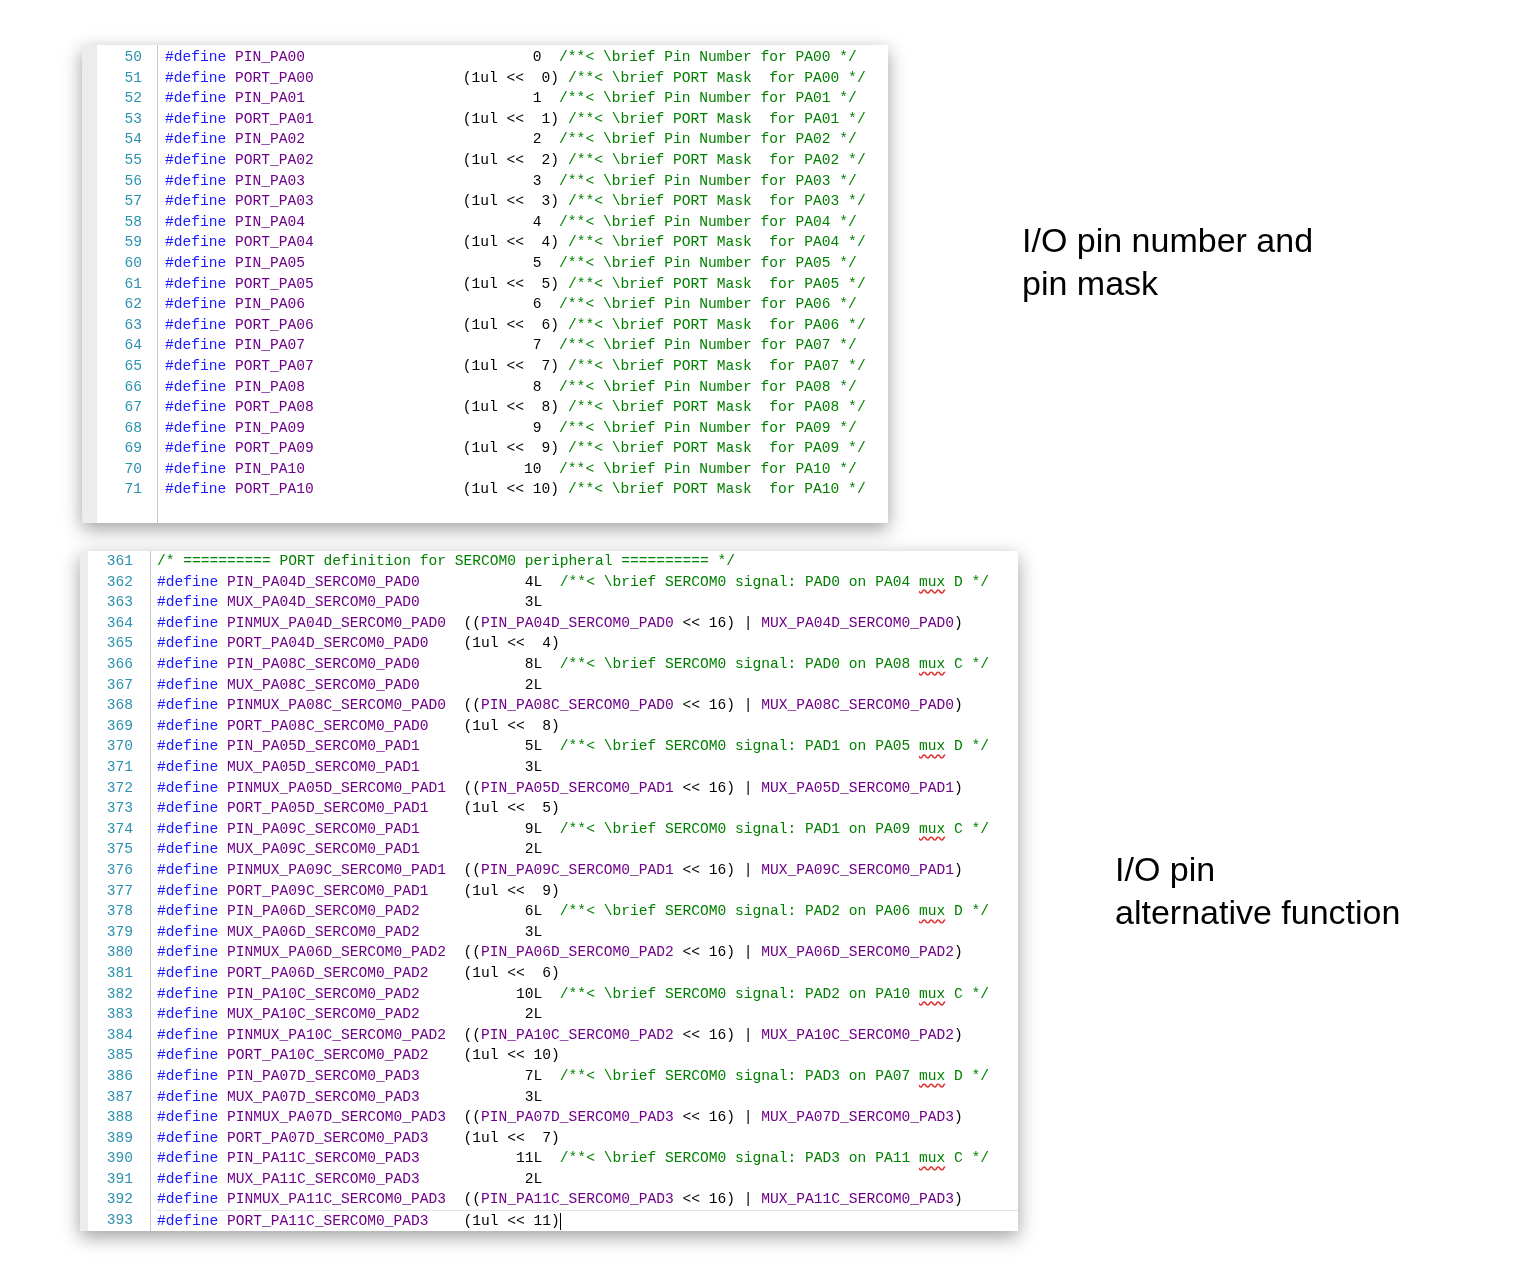 The width and height of the screenshot is (1536, 1284). Describe the element at coordinates (119, 994) in the screenshot. I see `line-number: 382` at that location.